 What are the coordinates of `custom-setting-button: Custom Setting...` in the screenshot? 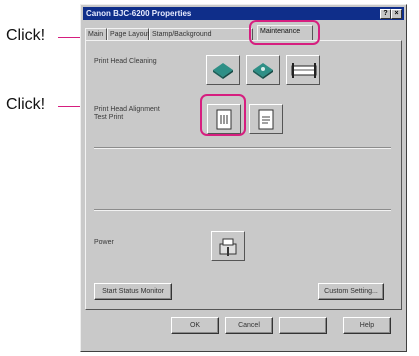 It's located at (351, 291).